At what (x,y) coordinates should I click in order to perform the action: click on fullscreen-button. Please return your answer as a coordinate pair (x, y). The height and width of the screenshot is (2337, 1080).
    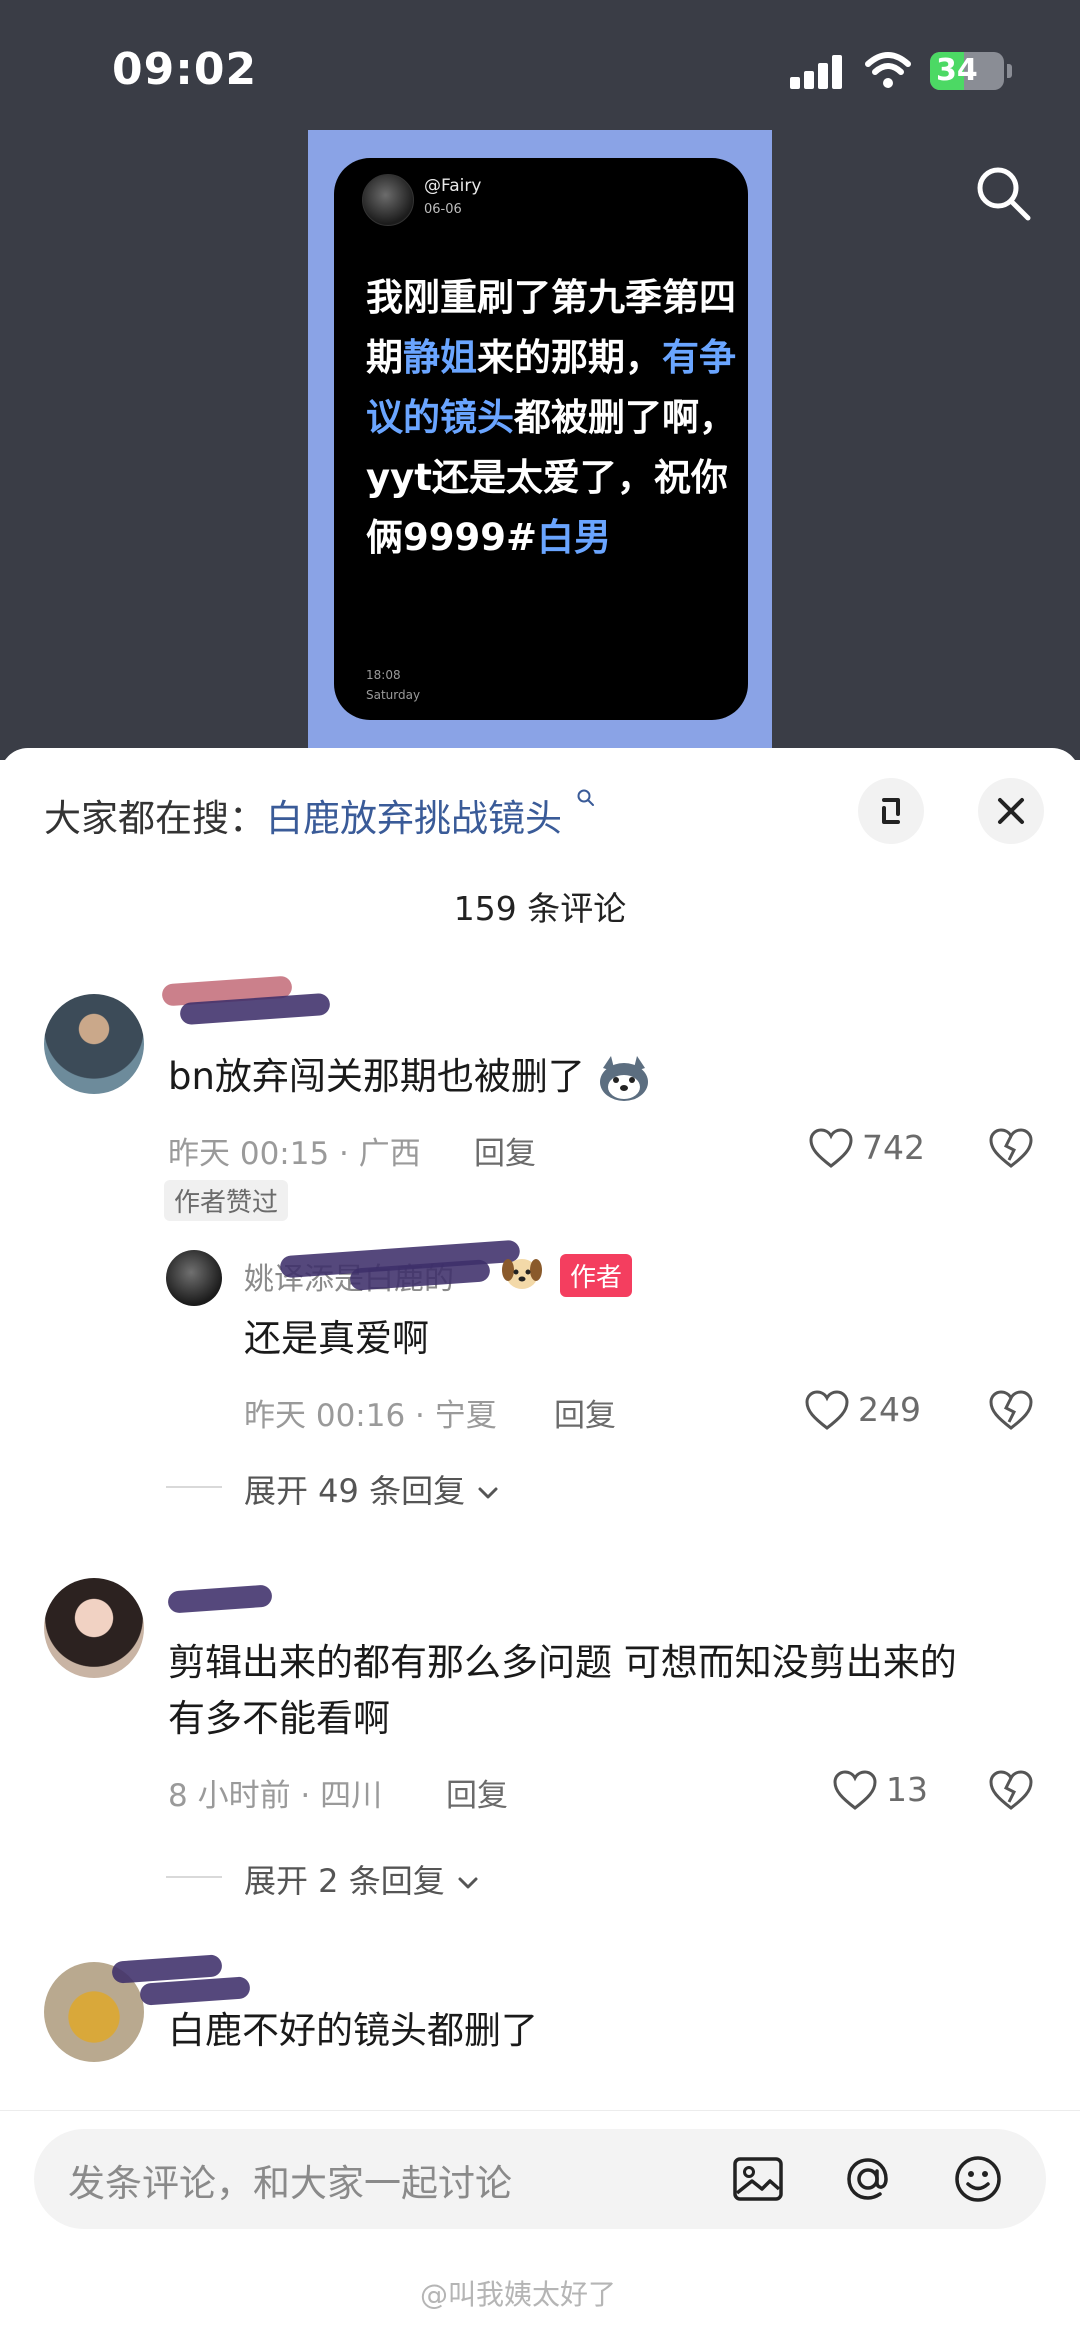
    Looking at the image, I should click on (891, 811).